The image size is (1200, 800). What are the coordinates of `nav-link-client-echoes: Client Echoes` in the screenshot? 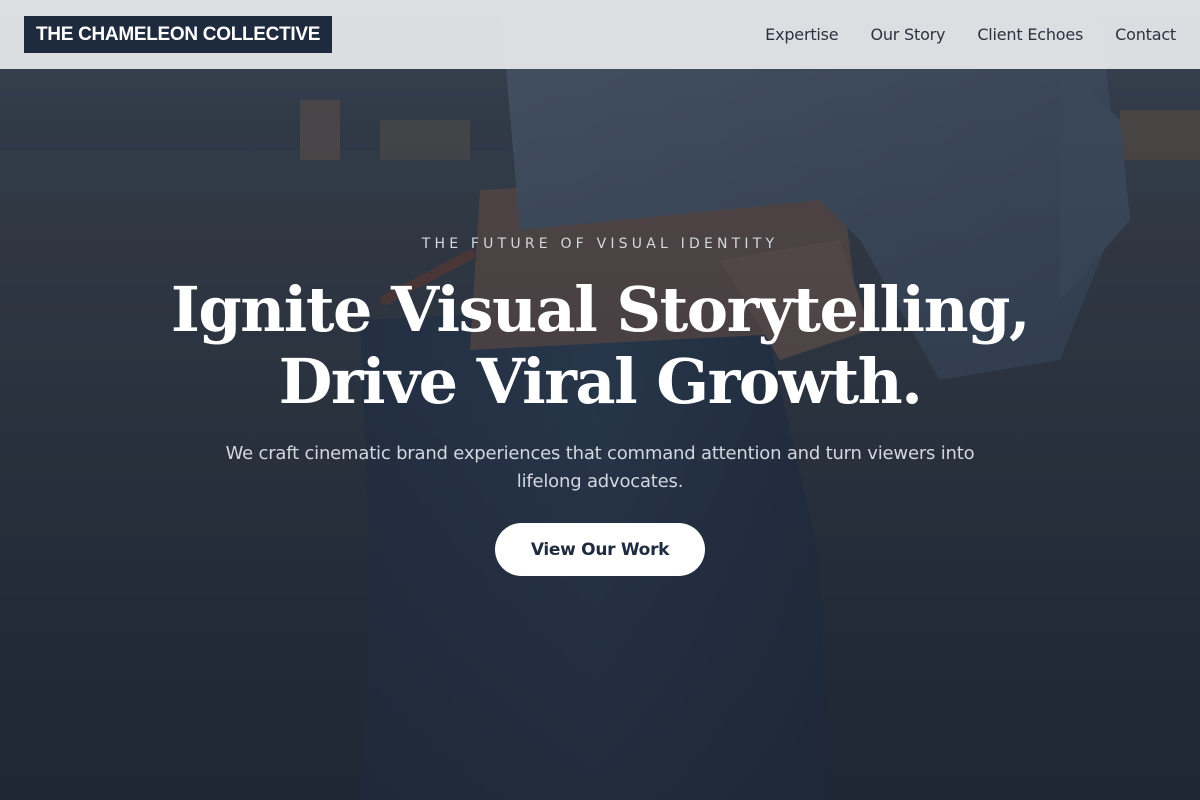 It's located at (1030, 34).